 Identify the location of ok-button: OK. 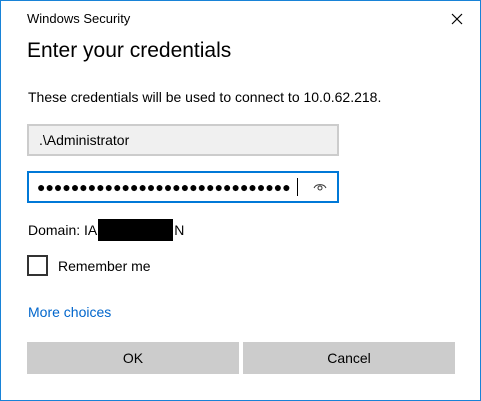
(133, 358).